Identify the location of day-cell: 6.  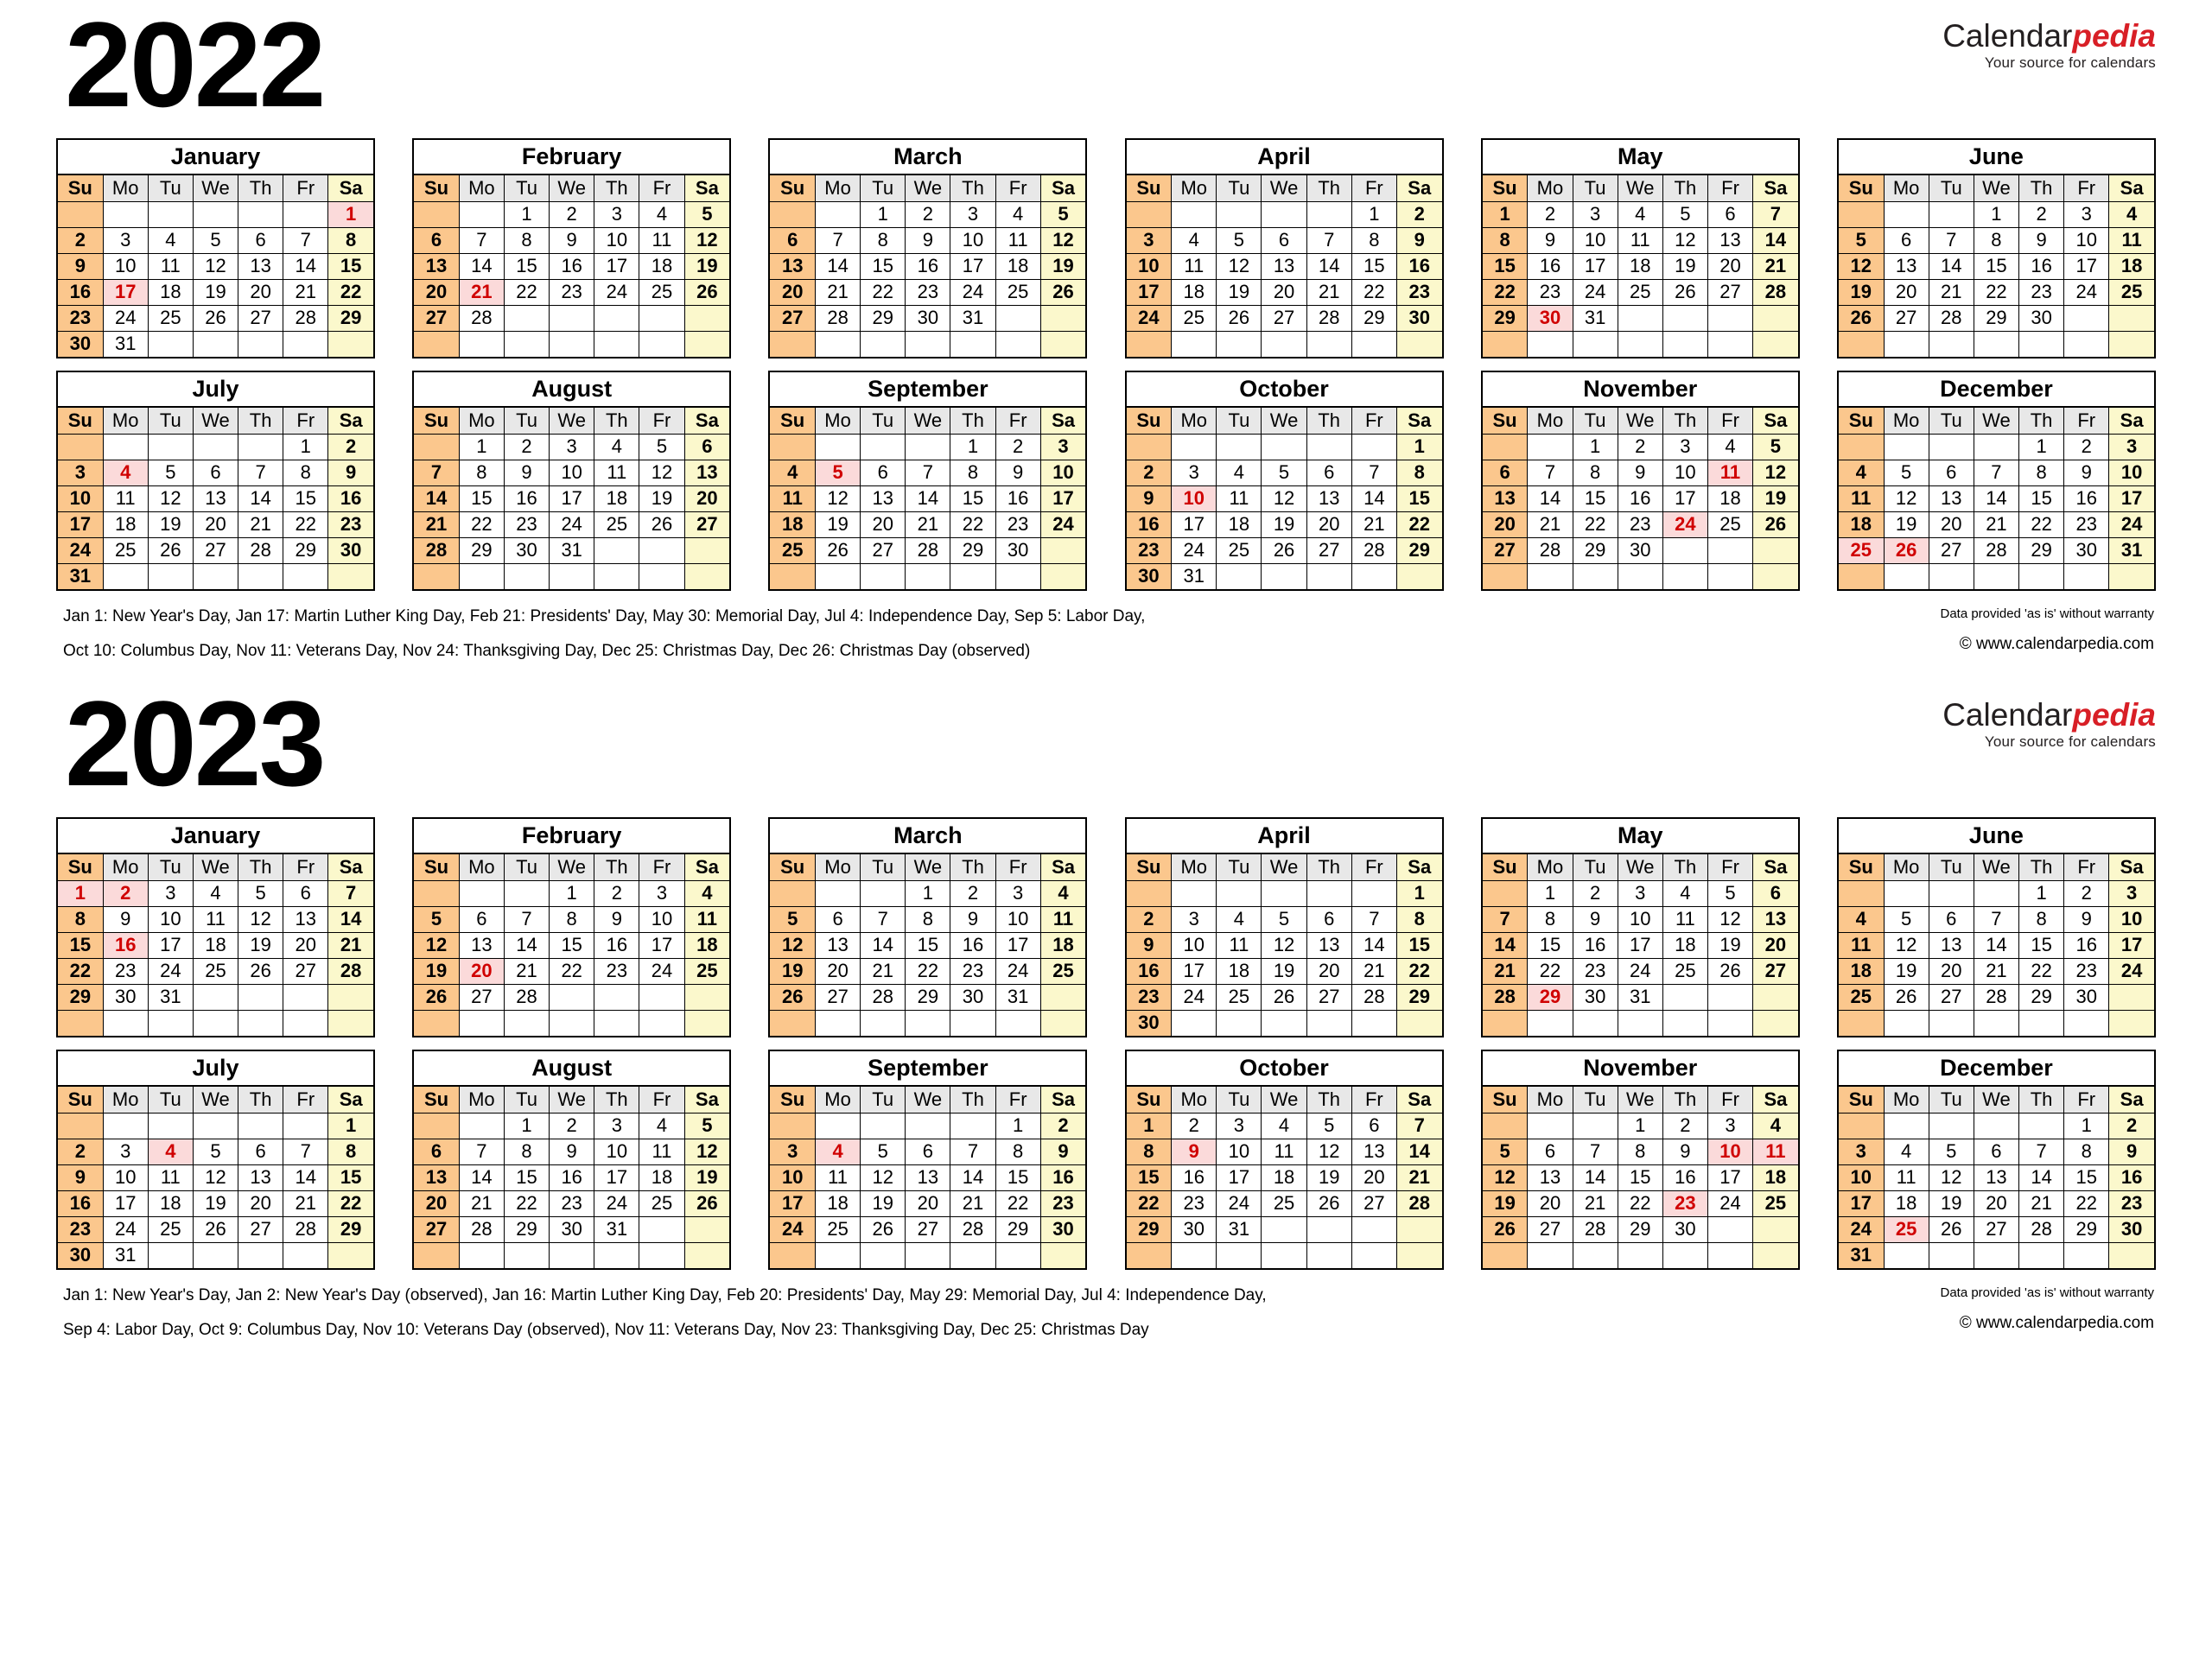
(437, 1151).